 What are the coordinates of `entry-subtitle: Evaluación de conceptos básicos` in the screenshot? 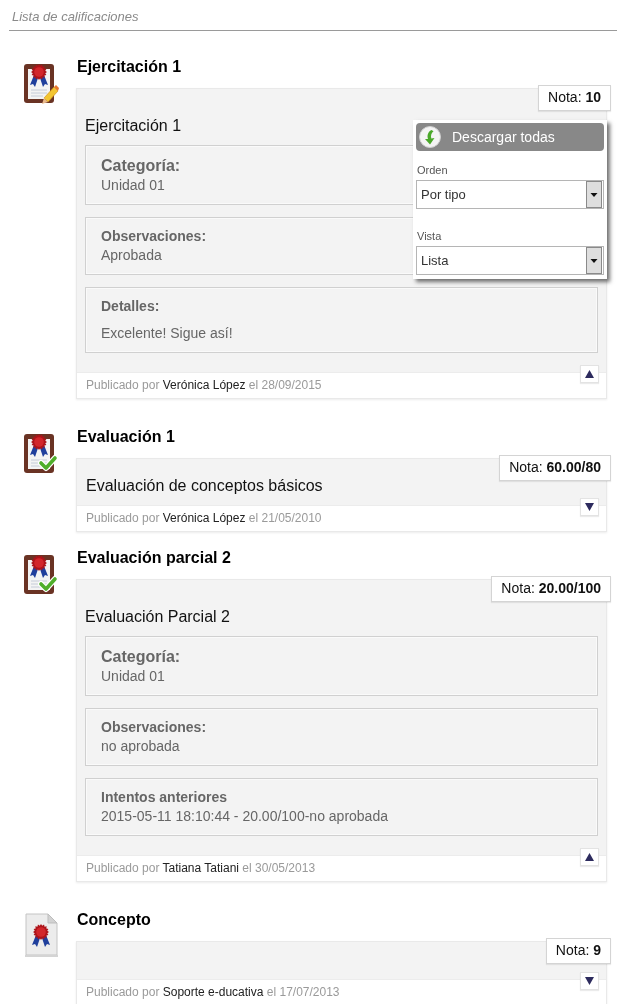 It's located at (204, 486).